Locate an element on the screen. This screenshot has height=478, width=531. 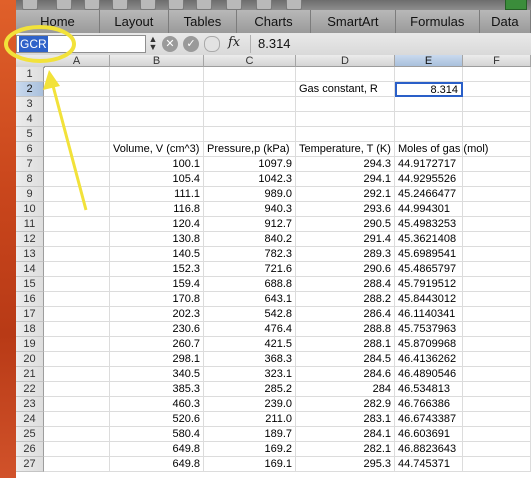
row-header-24: 24 is located at coordinates (30, 419).